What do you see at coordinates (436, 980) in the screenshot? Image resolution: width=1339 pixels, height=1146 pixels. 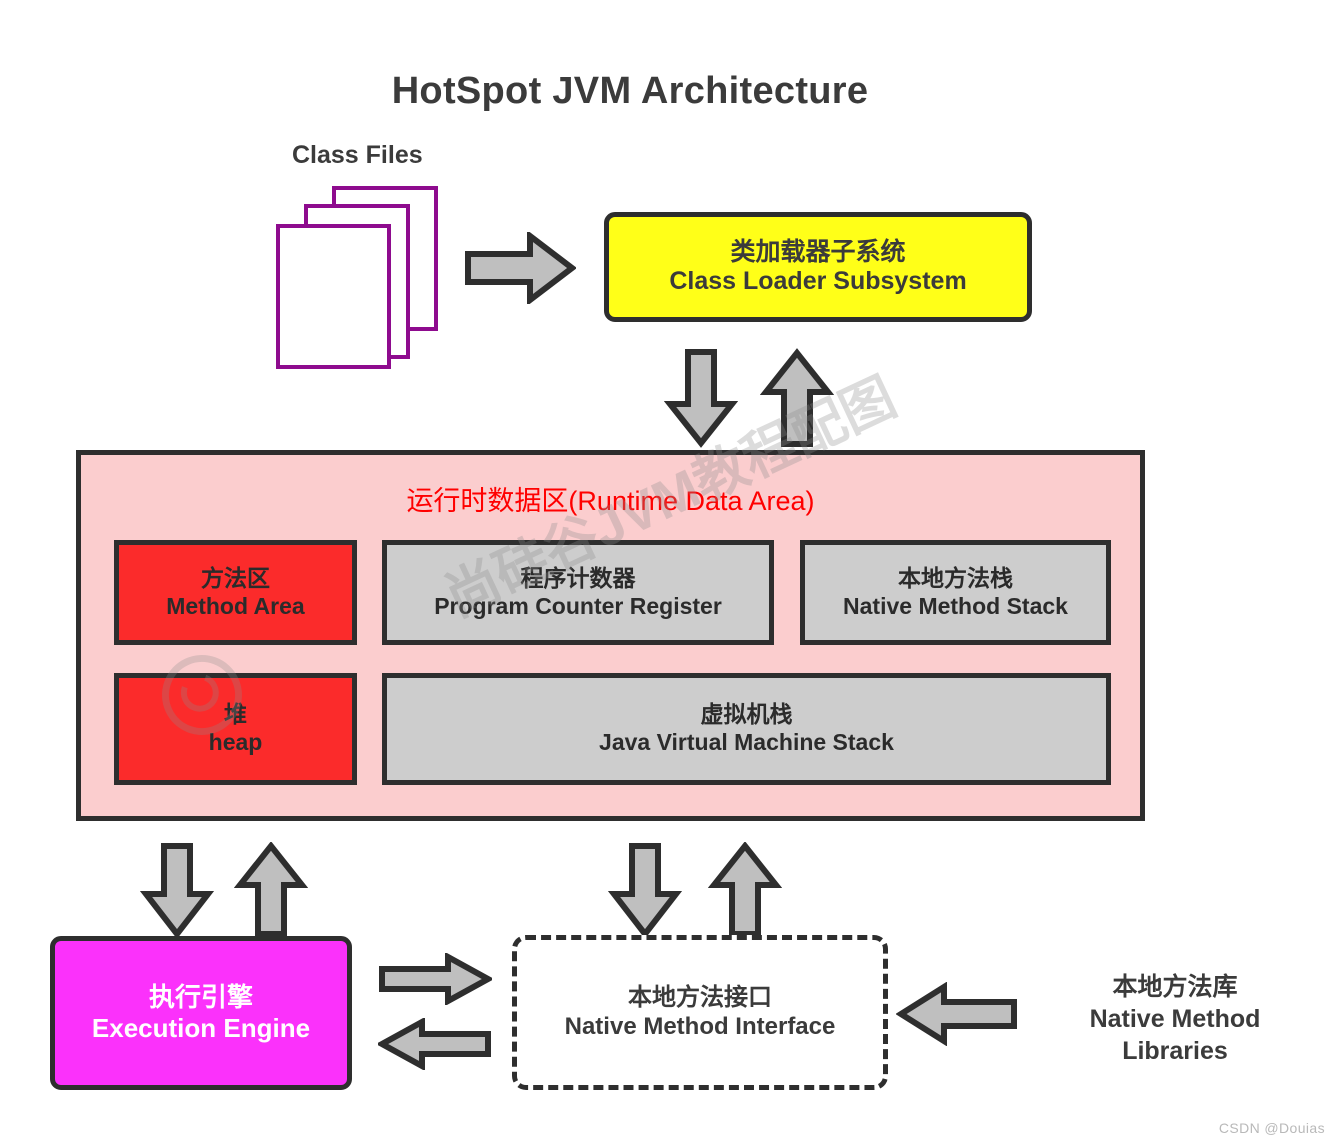 I see `arrow-execution-engine-to-native-interface-right-icon` at bounding box center [436, 980].